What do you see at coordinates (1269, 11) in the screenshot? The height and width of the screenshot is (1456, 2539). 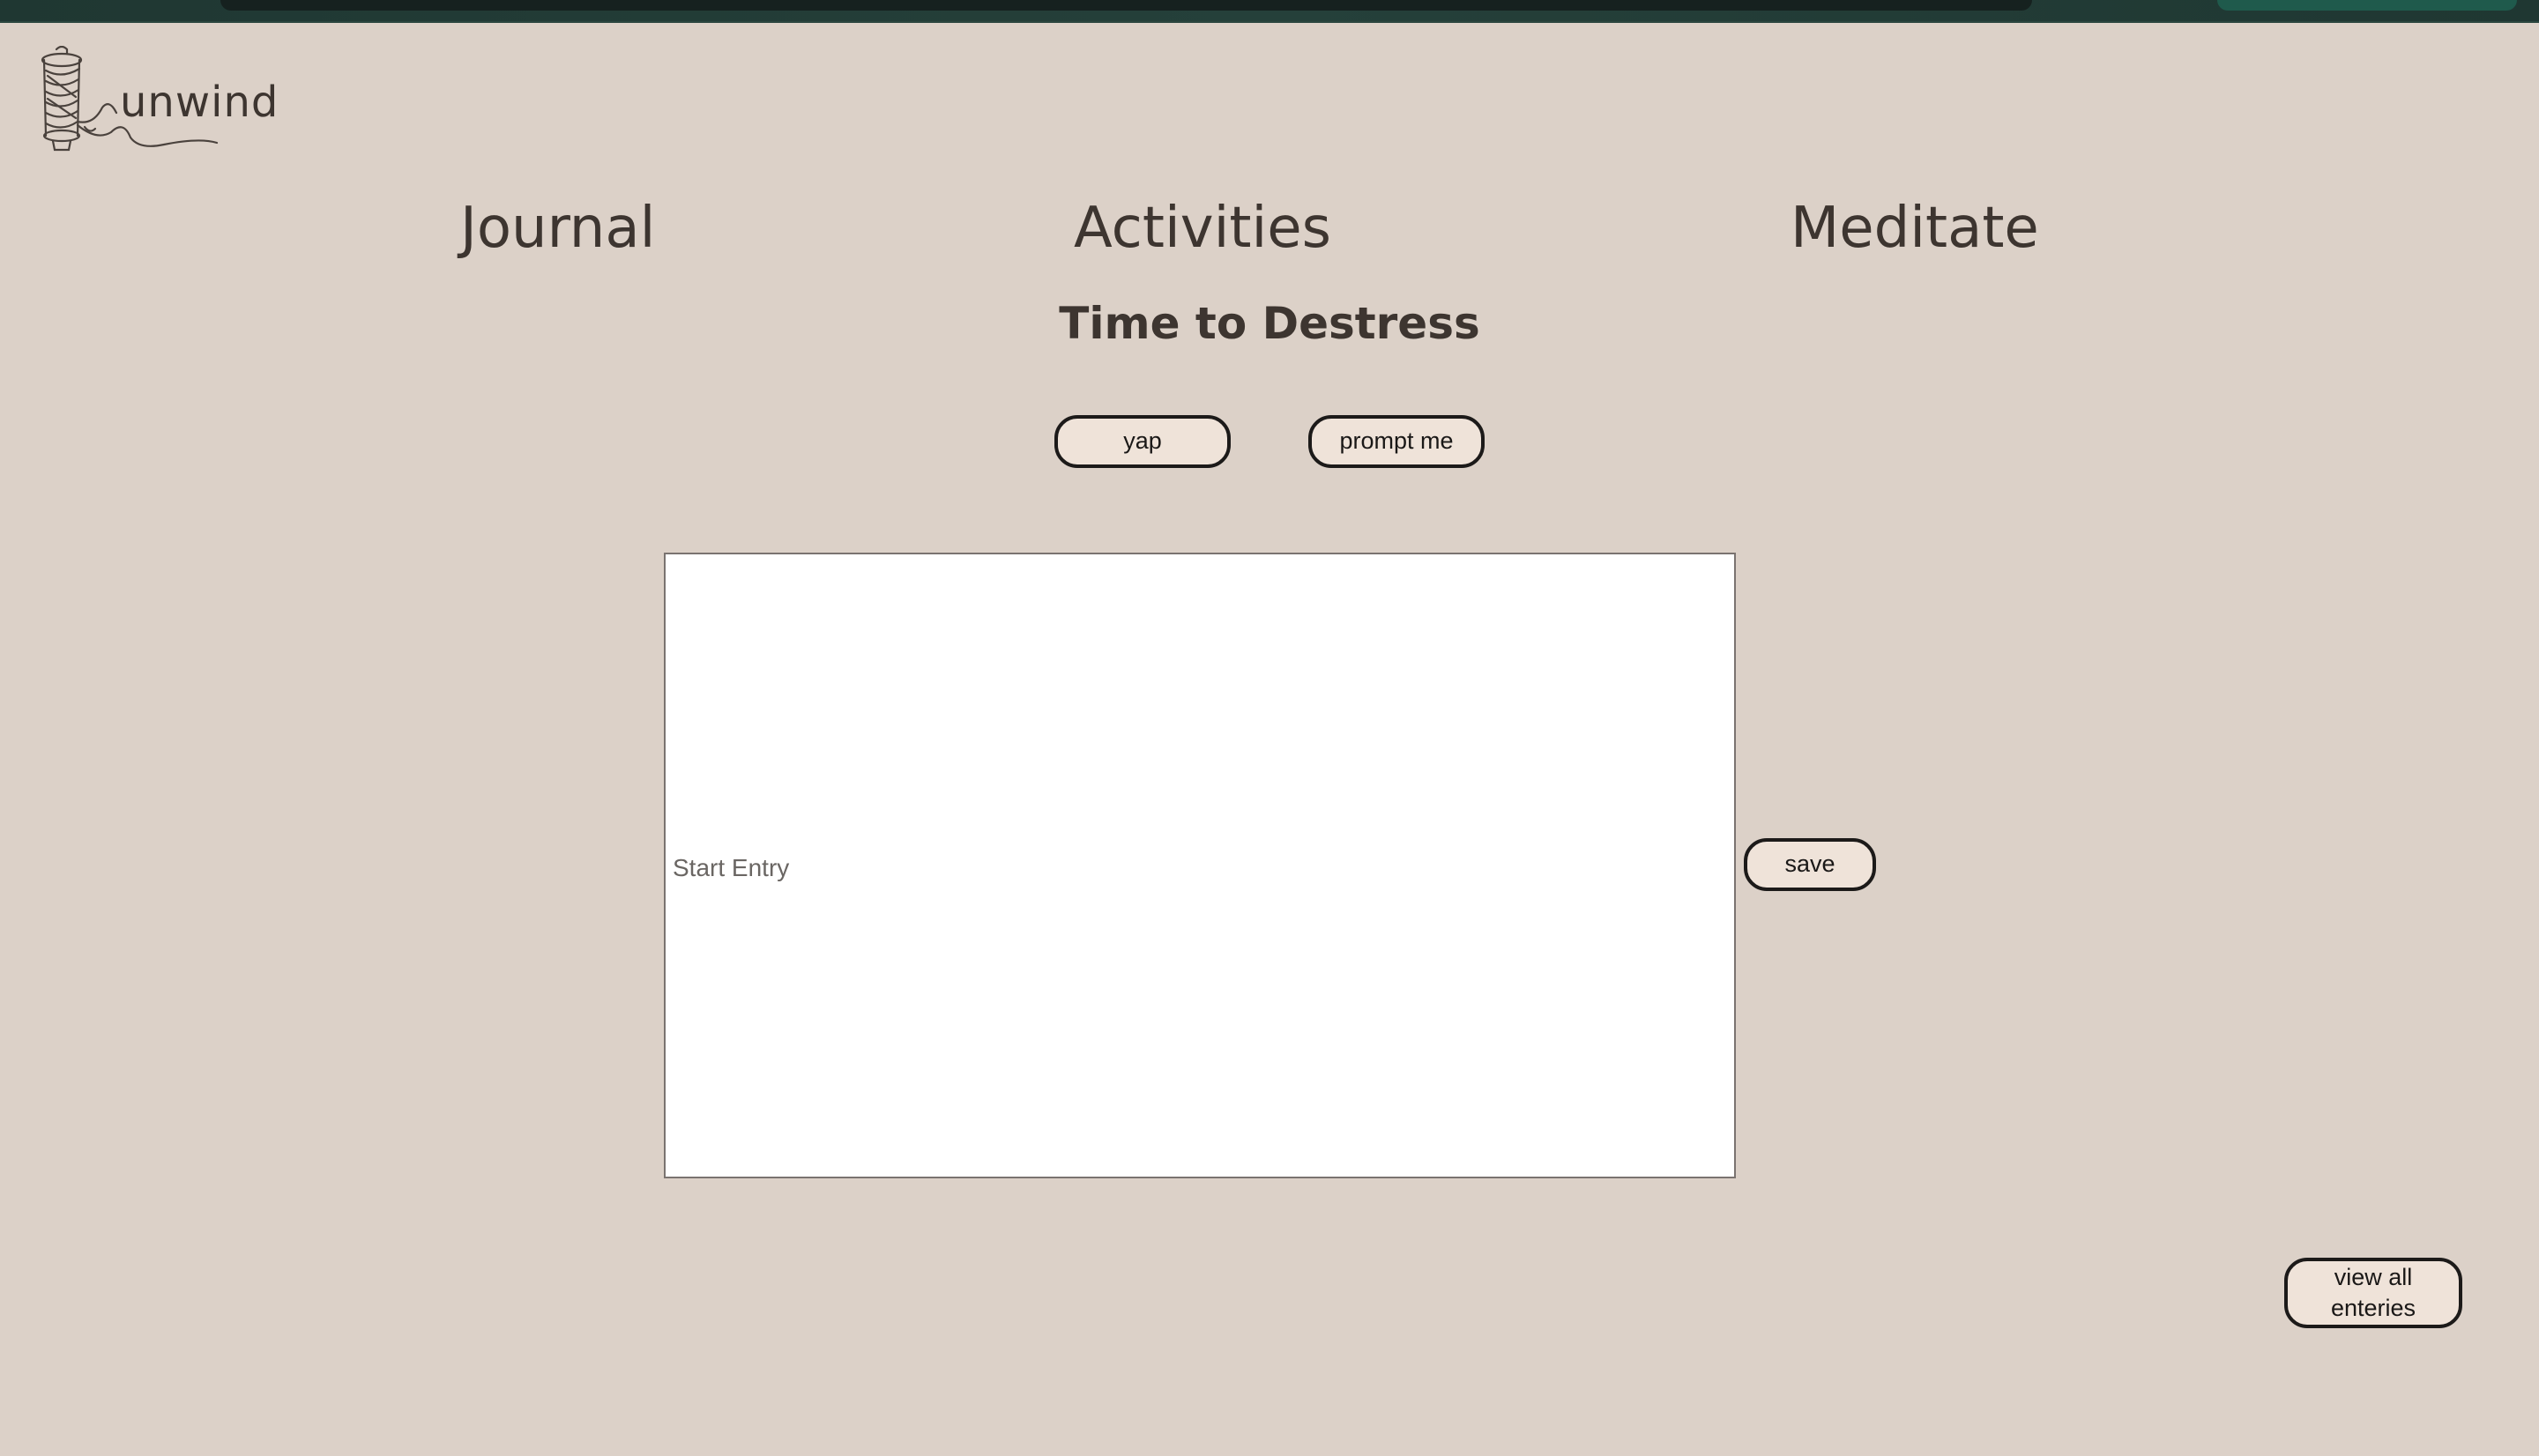 I see `browser-top-bar` at bounding box center [1269, 11].